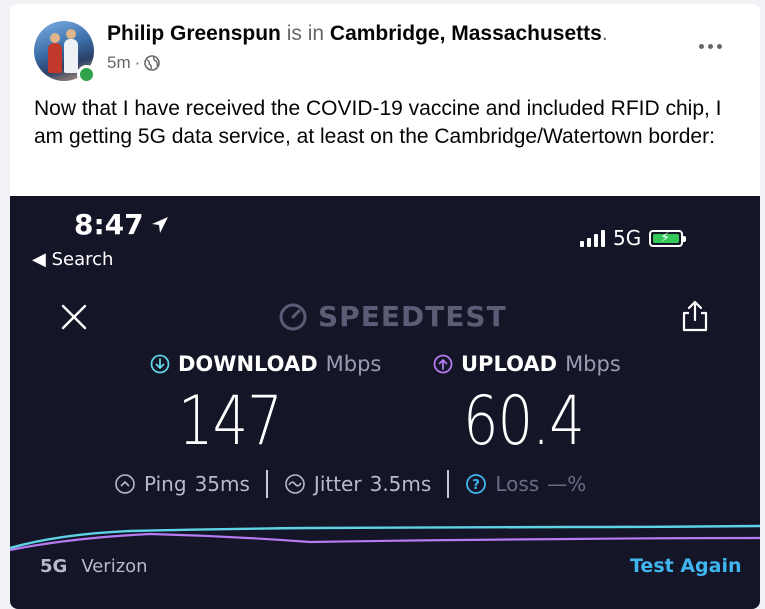 This screenshot has width=765, height=609. I want to click on loss-value: —, so click(557, 484).